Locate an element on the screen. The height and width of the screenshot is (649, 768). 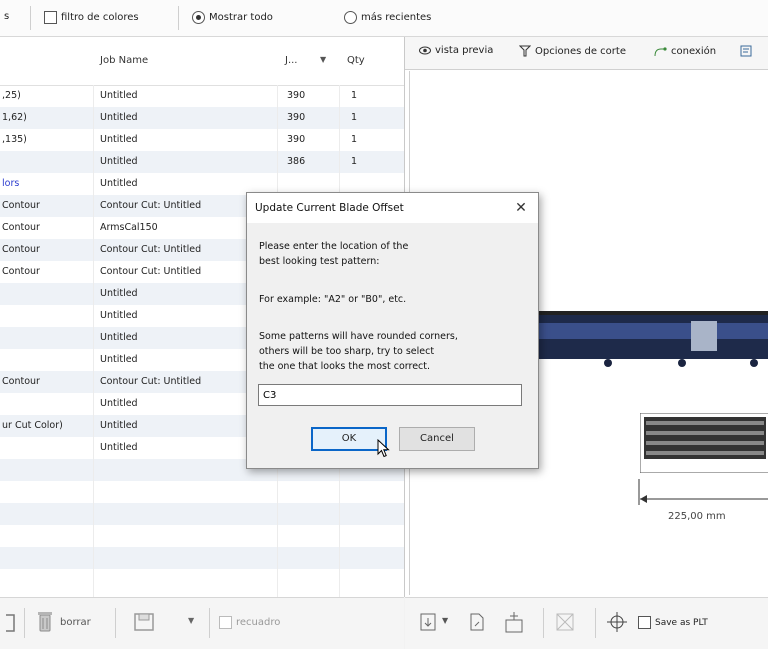
table-row: 1,62) Untitled 390 1 is located at coordinates (202, 118).